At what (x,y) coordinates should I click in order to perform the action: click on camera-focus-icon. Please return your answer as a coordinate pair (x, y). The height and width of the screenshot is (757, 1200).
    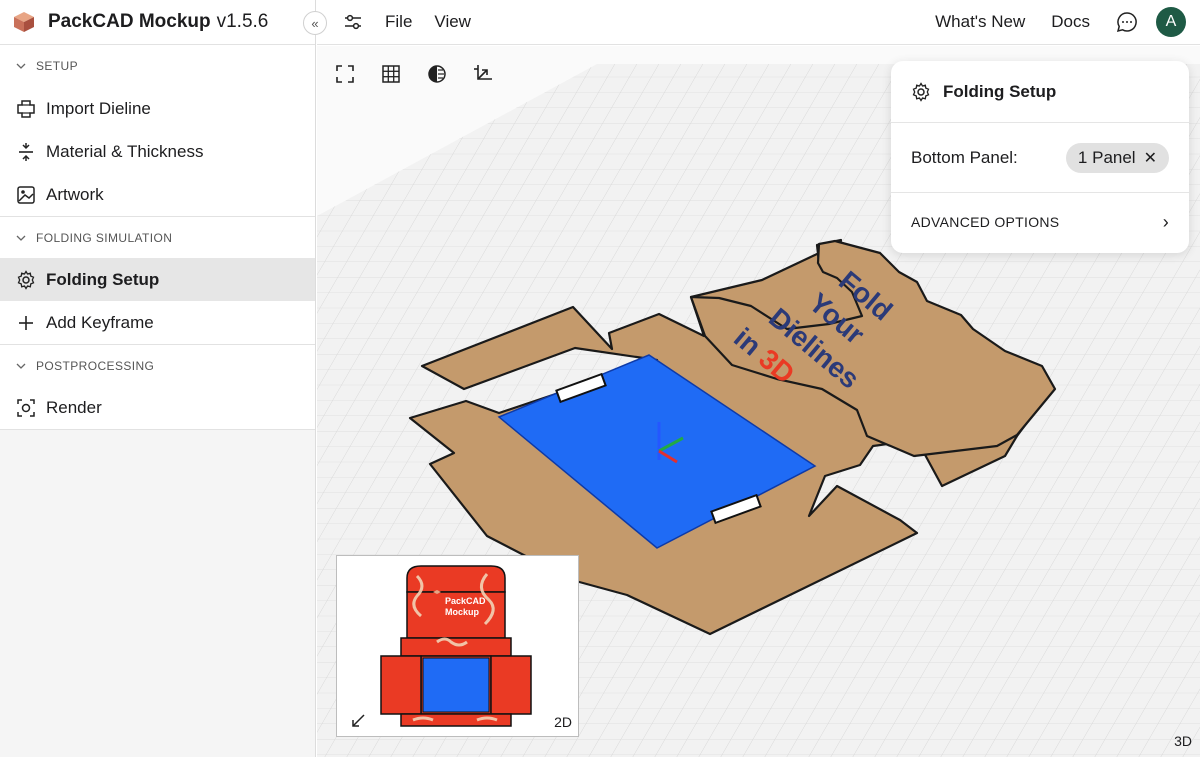
    Looking at the image, I should click on (26, 407).